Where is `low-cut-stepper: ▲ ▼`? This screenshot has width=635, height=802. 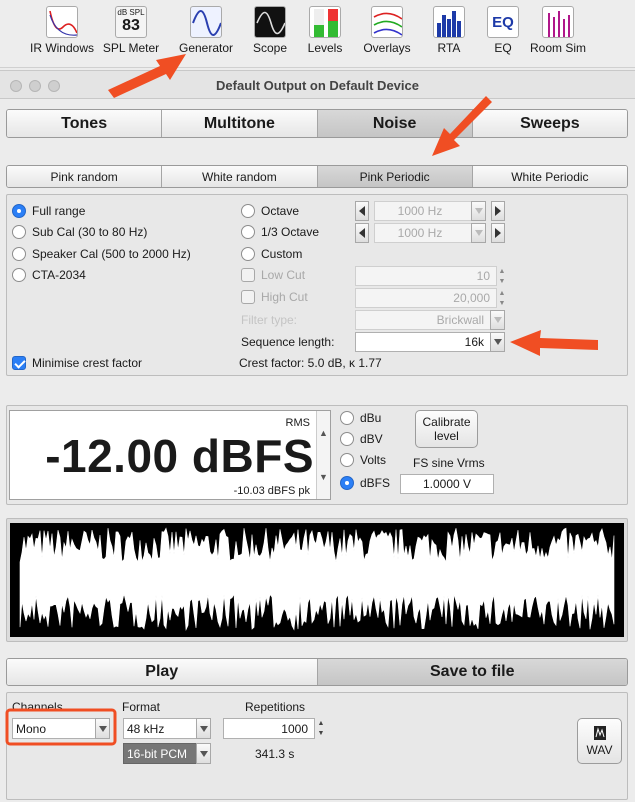 low-cut-stepper: ▲ ▼ is located at coordinates (502, 276).